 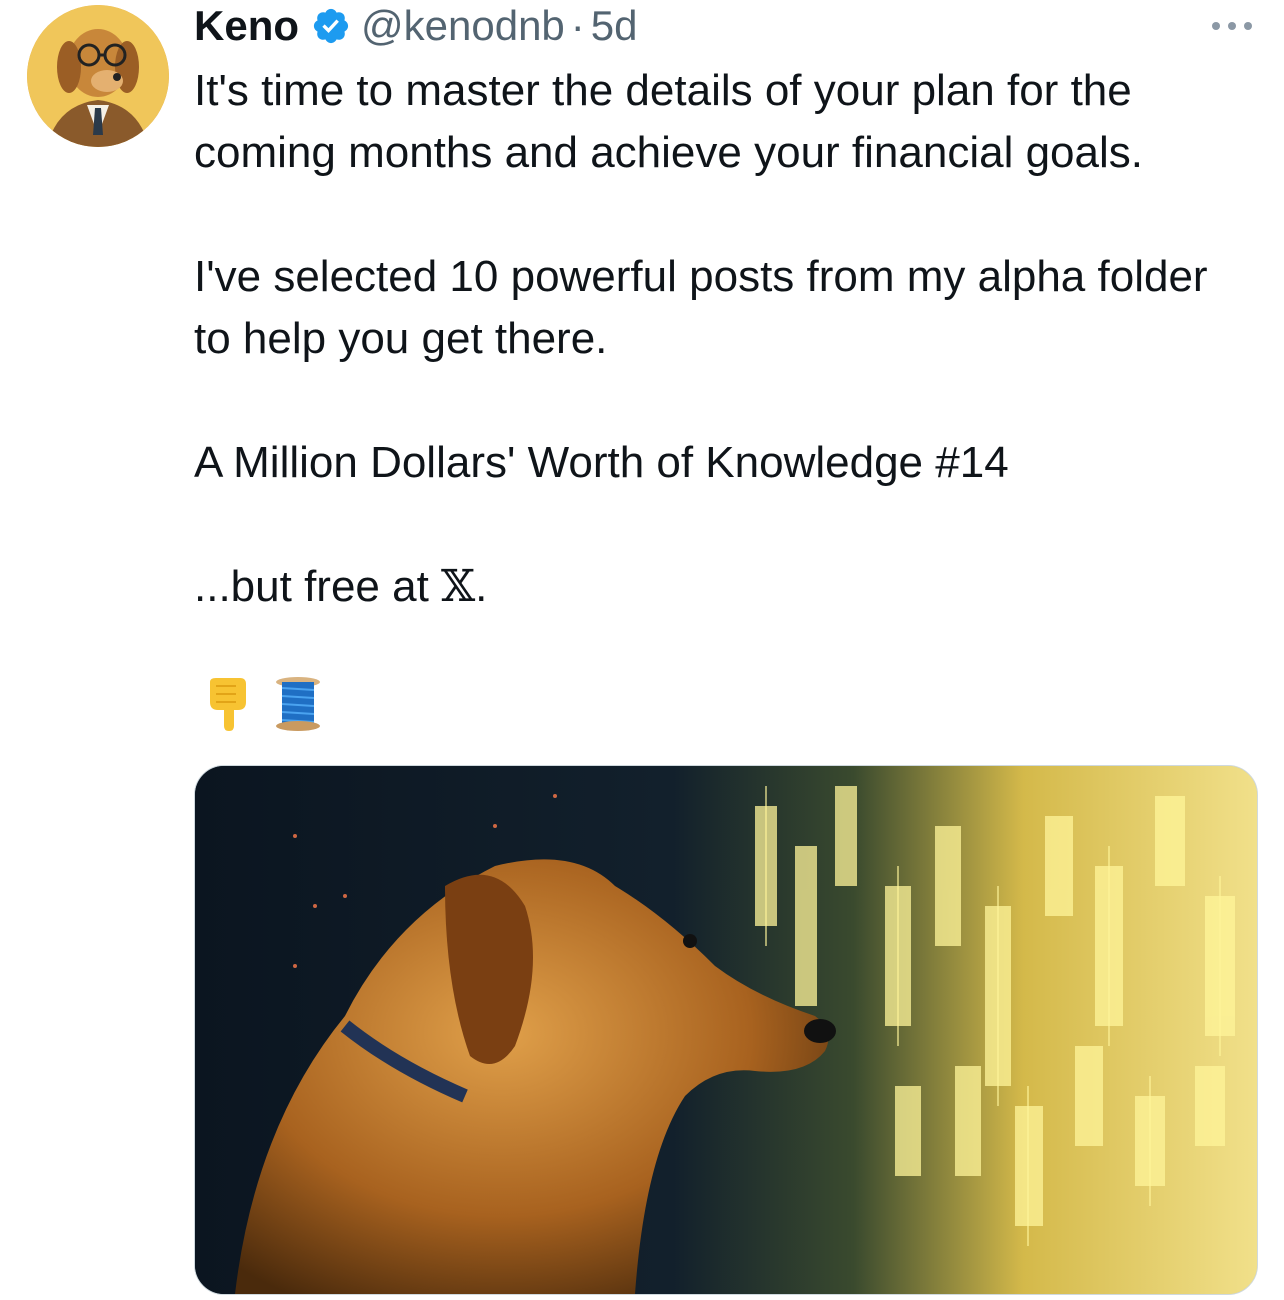 I want to click on x-logo-glyph: 𝕏, so click(x=458, y=586).